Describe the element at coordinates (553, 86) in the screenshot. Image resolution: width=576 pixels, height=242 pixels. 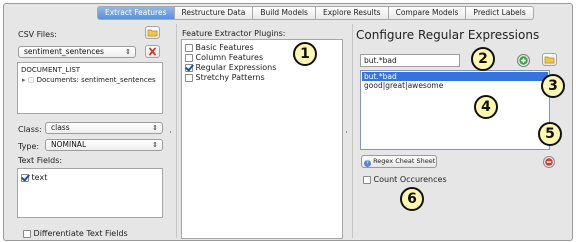
I see `callout-badge-3: 3` at that location.